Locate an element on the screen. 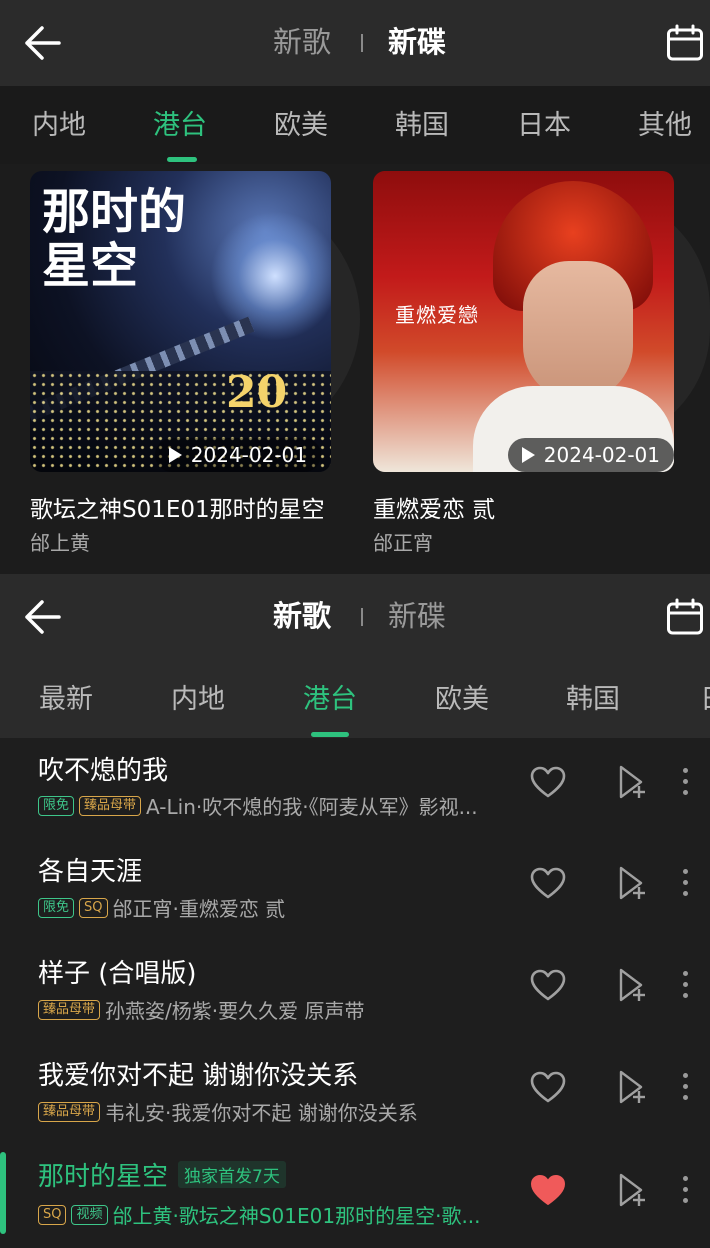  song-meta: 限免 SQ 邰正宵·重燃爱恋 贰 is located at coordinates (273, 907).